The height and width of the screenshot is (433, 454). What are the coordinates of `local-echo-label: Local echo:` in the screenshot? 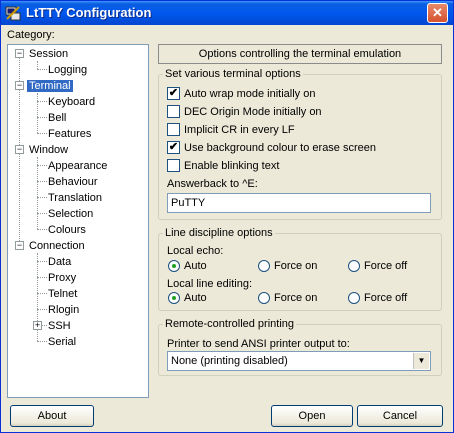 It's located at (195, 251).